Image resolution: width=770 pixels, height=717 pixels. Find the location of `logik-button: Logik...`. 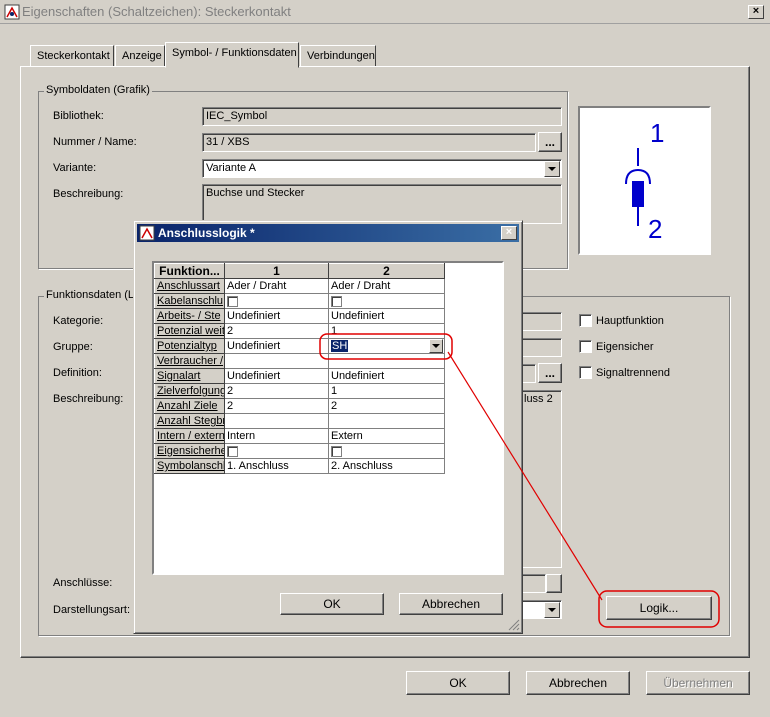

logik-button: Logik... is located at coordinates (659, 608).